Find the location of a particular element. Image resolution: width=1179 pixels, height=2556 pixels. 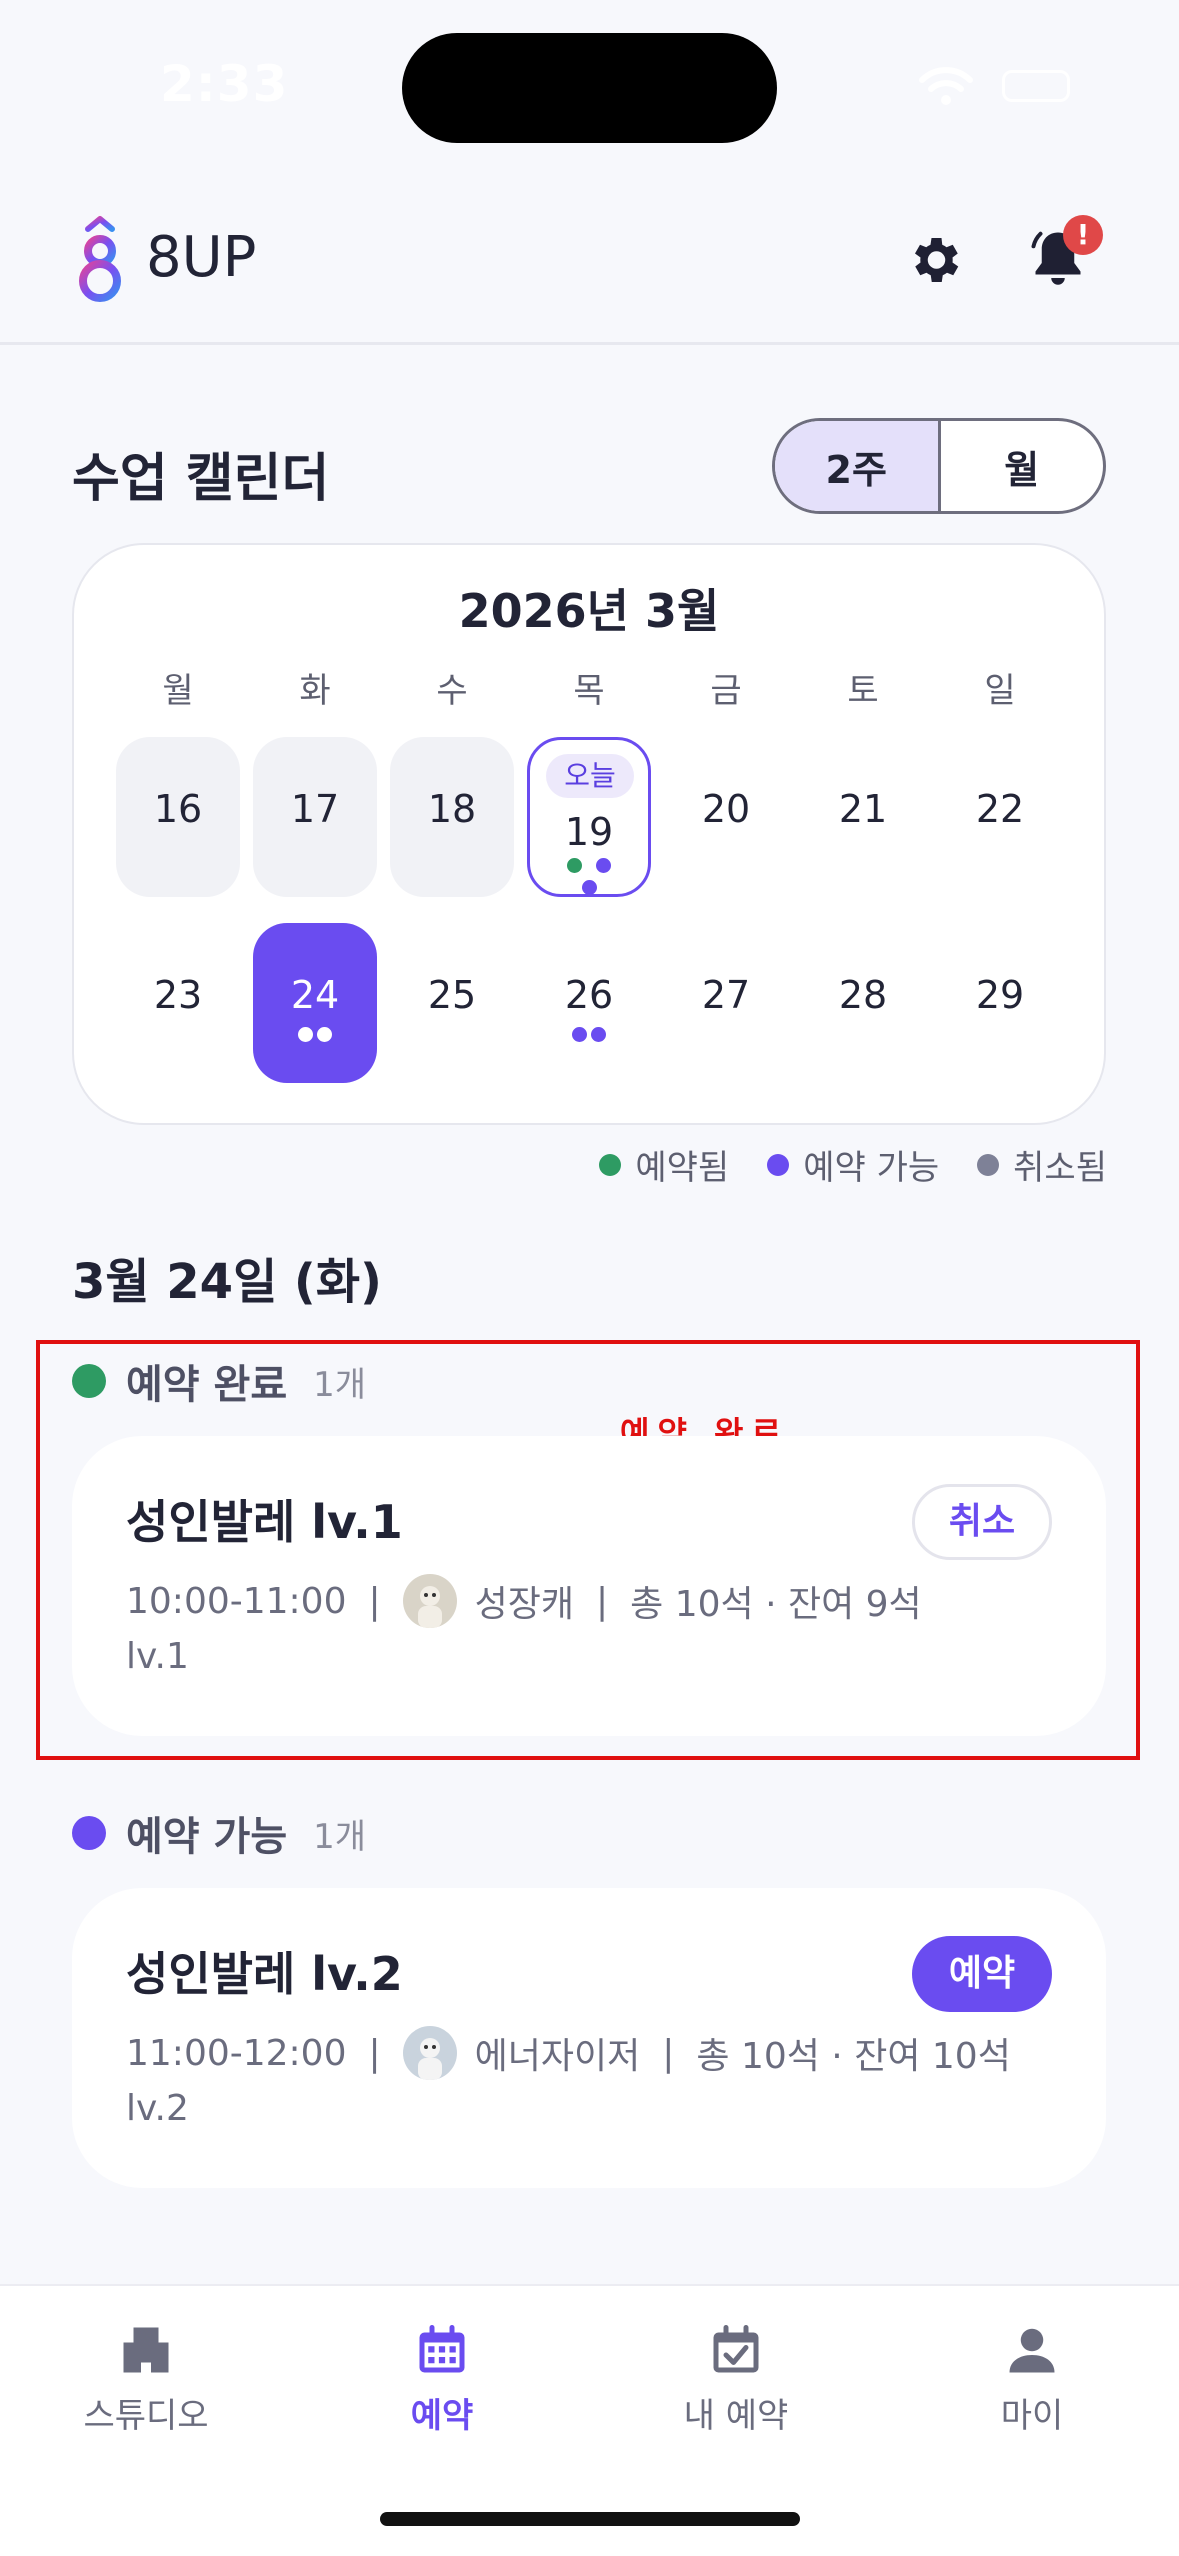

notification-badge: ! is located at coordinates (1083, 235).